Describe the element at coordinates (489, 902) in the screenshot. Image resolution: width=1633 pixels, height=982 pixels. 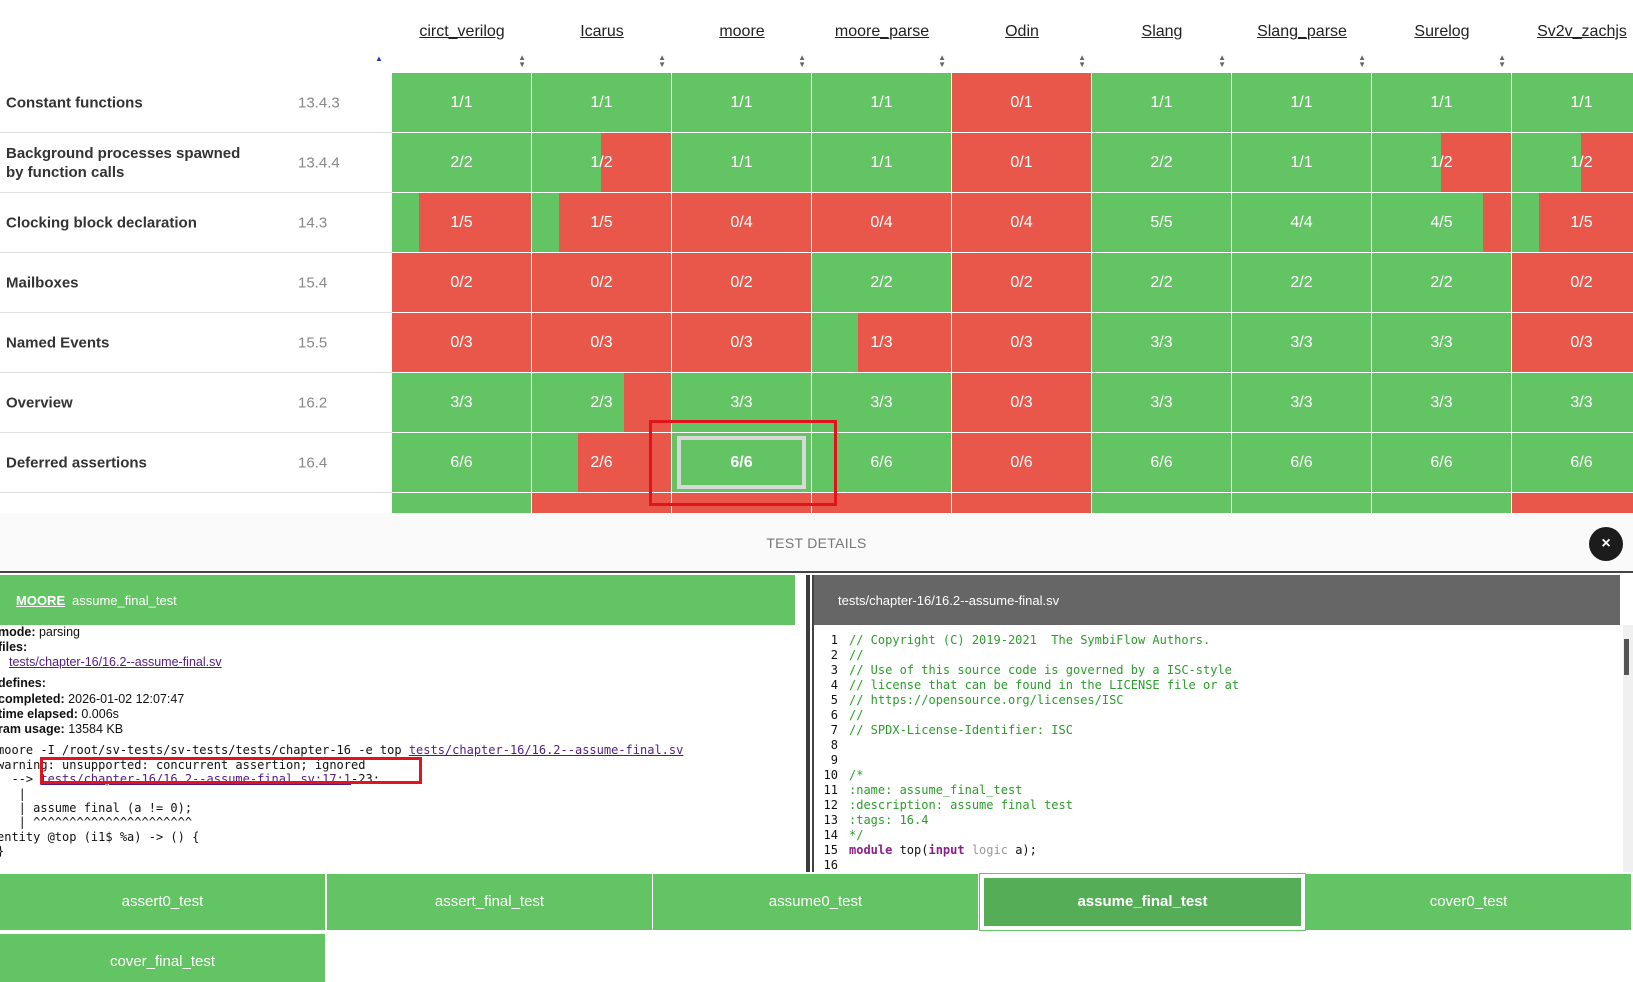
I see `test-button-assert-final-test: assert_final_test` at that location.